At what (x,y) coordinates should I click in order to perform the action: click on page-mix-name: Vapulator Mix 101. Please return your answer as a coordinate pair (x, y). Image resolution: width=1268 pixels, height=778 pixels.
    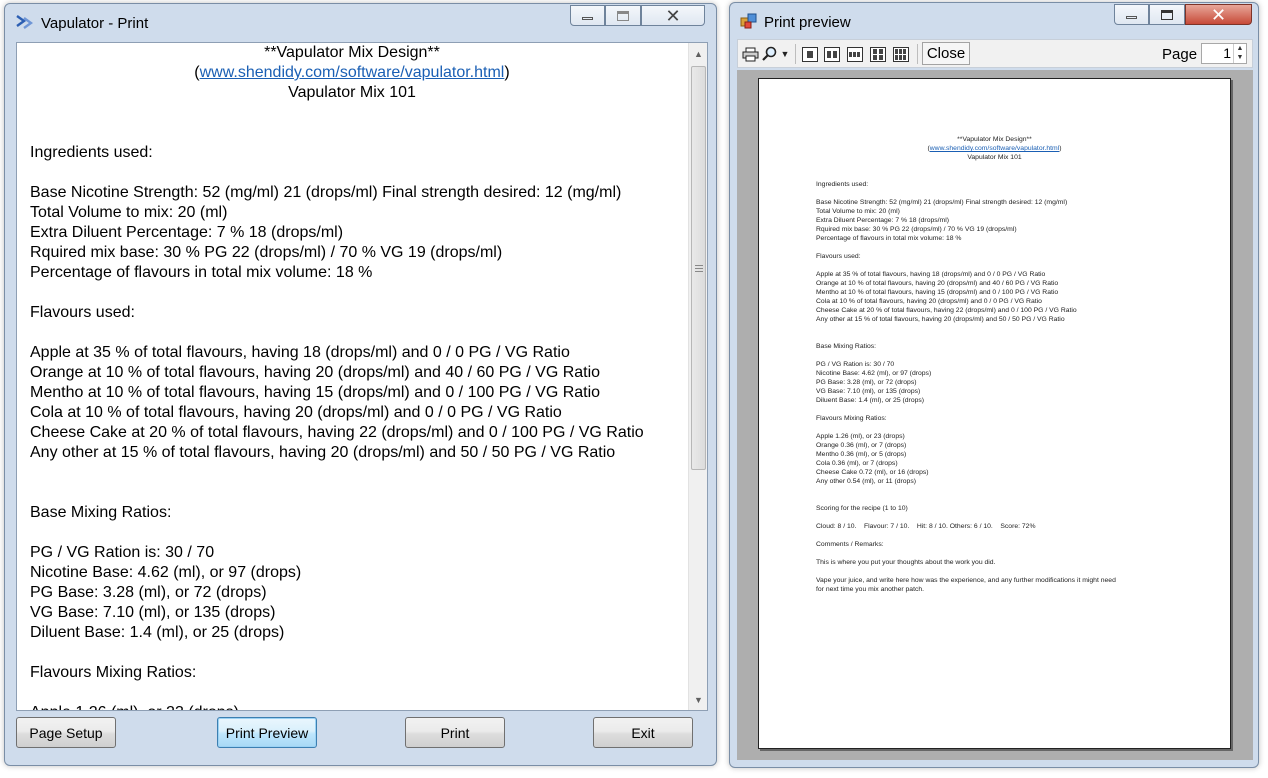
    Looking at the image, I should click on (994, 157).